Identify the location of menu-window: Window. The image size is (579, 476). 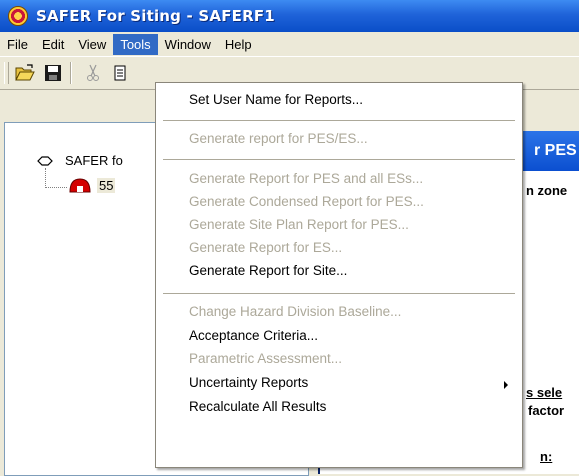
(188, 44).